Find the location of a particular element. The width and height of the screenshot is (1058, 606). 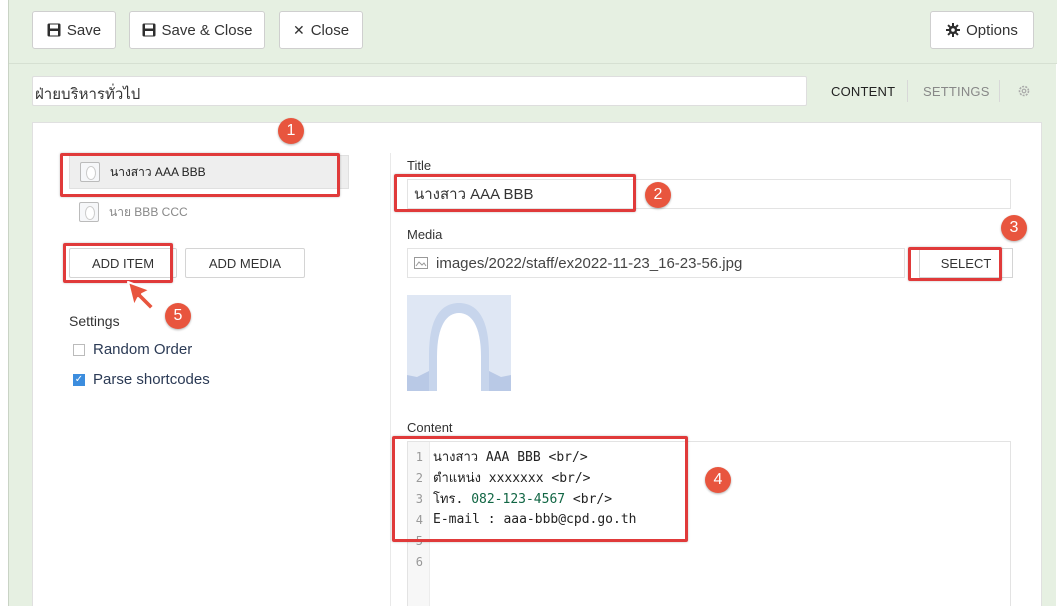

phone-number: 082-123-4567 is located at coordinates (518, 499).